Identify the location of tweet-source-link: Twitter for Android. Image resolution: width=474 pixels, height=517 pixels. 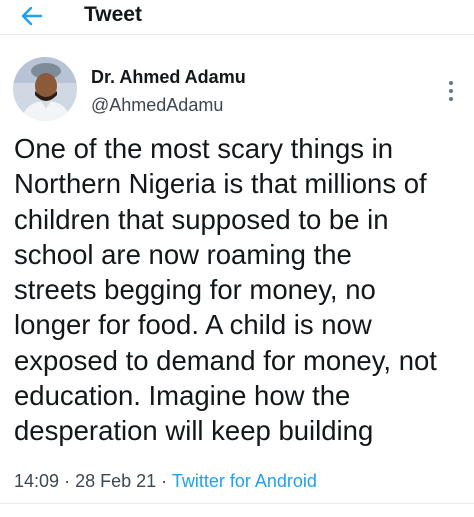
(244, 481).